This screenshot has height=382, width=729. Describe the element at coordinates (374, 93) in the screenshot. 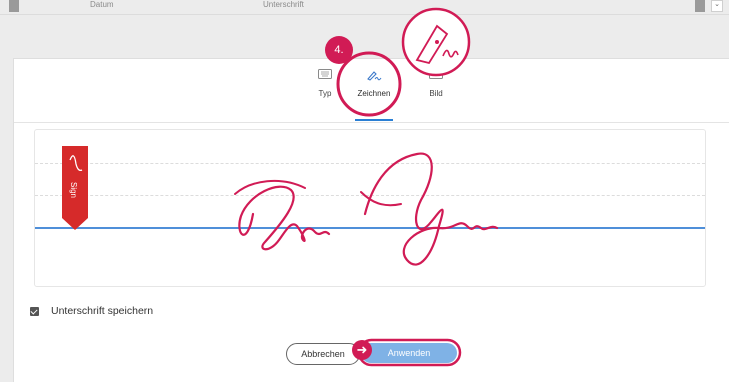

I see `tab-draw-label: Zeichnen` at that location.